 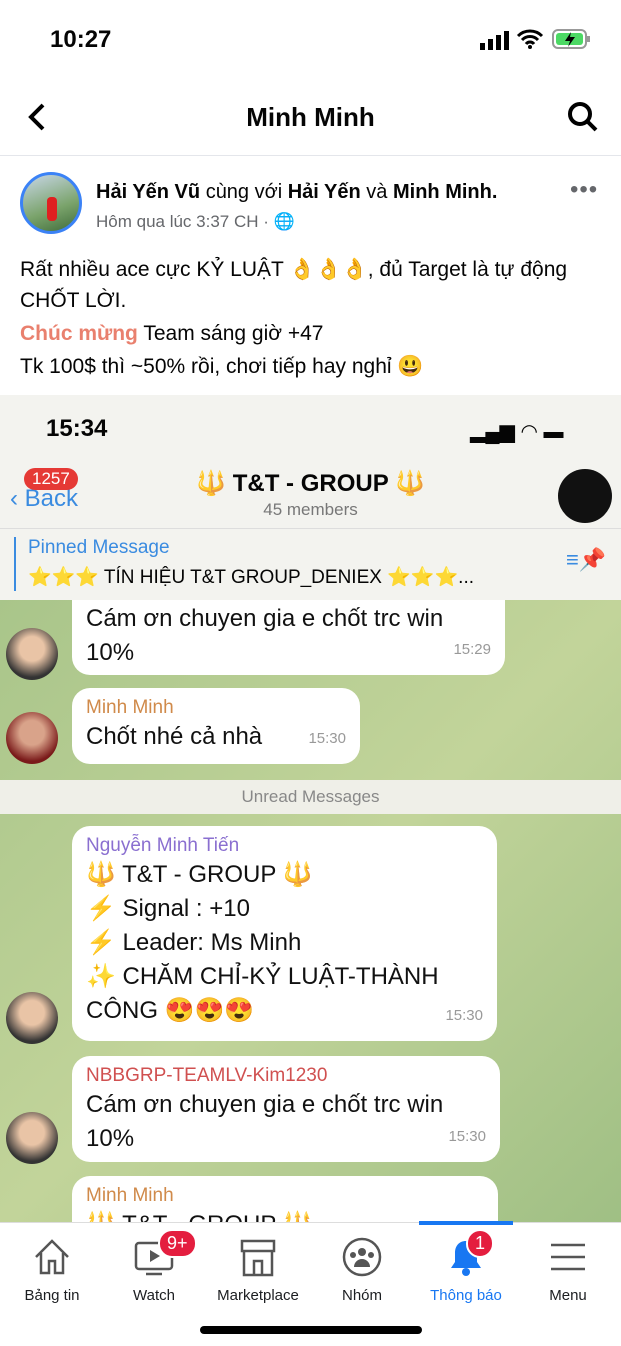 What do you see at coordinates (230, 333) in the screenshot?
I see `post-line-rest: Team sáng giờ +47` at bounding box center [230, 333].